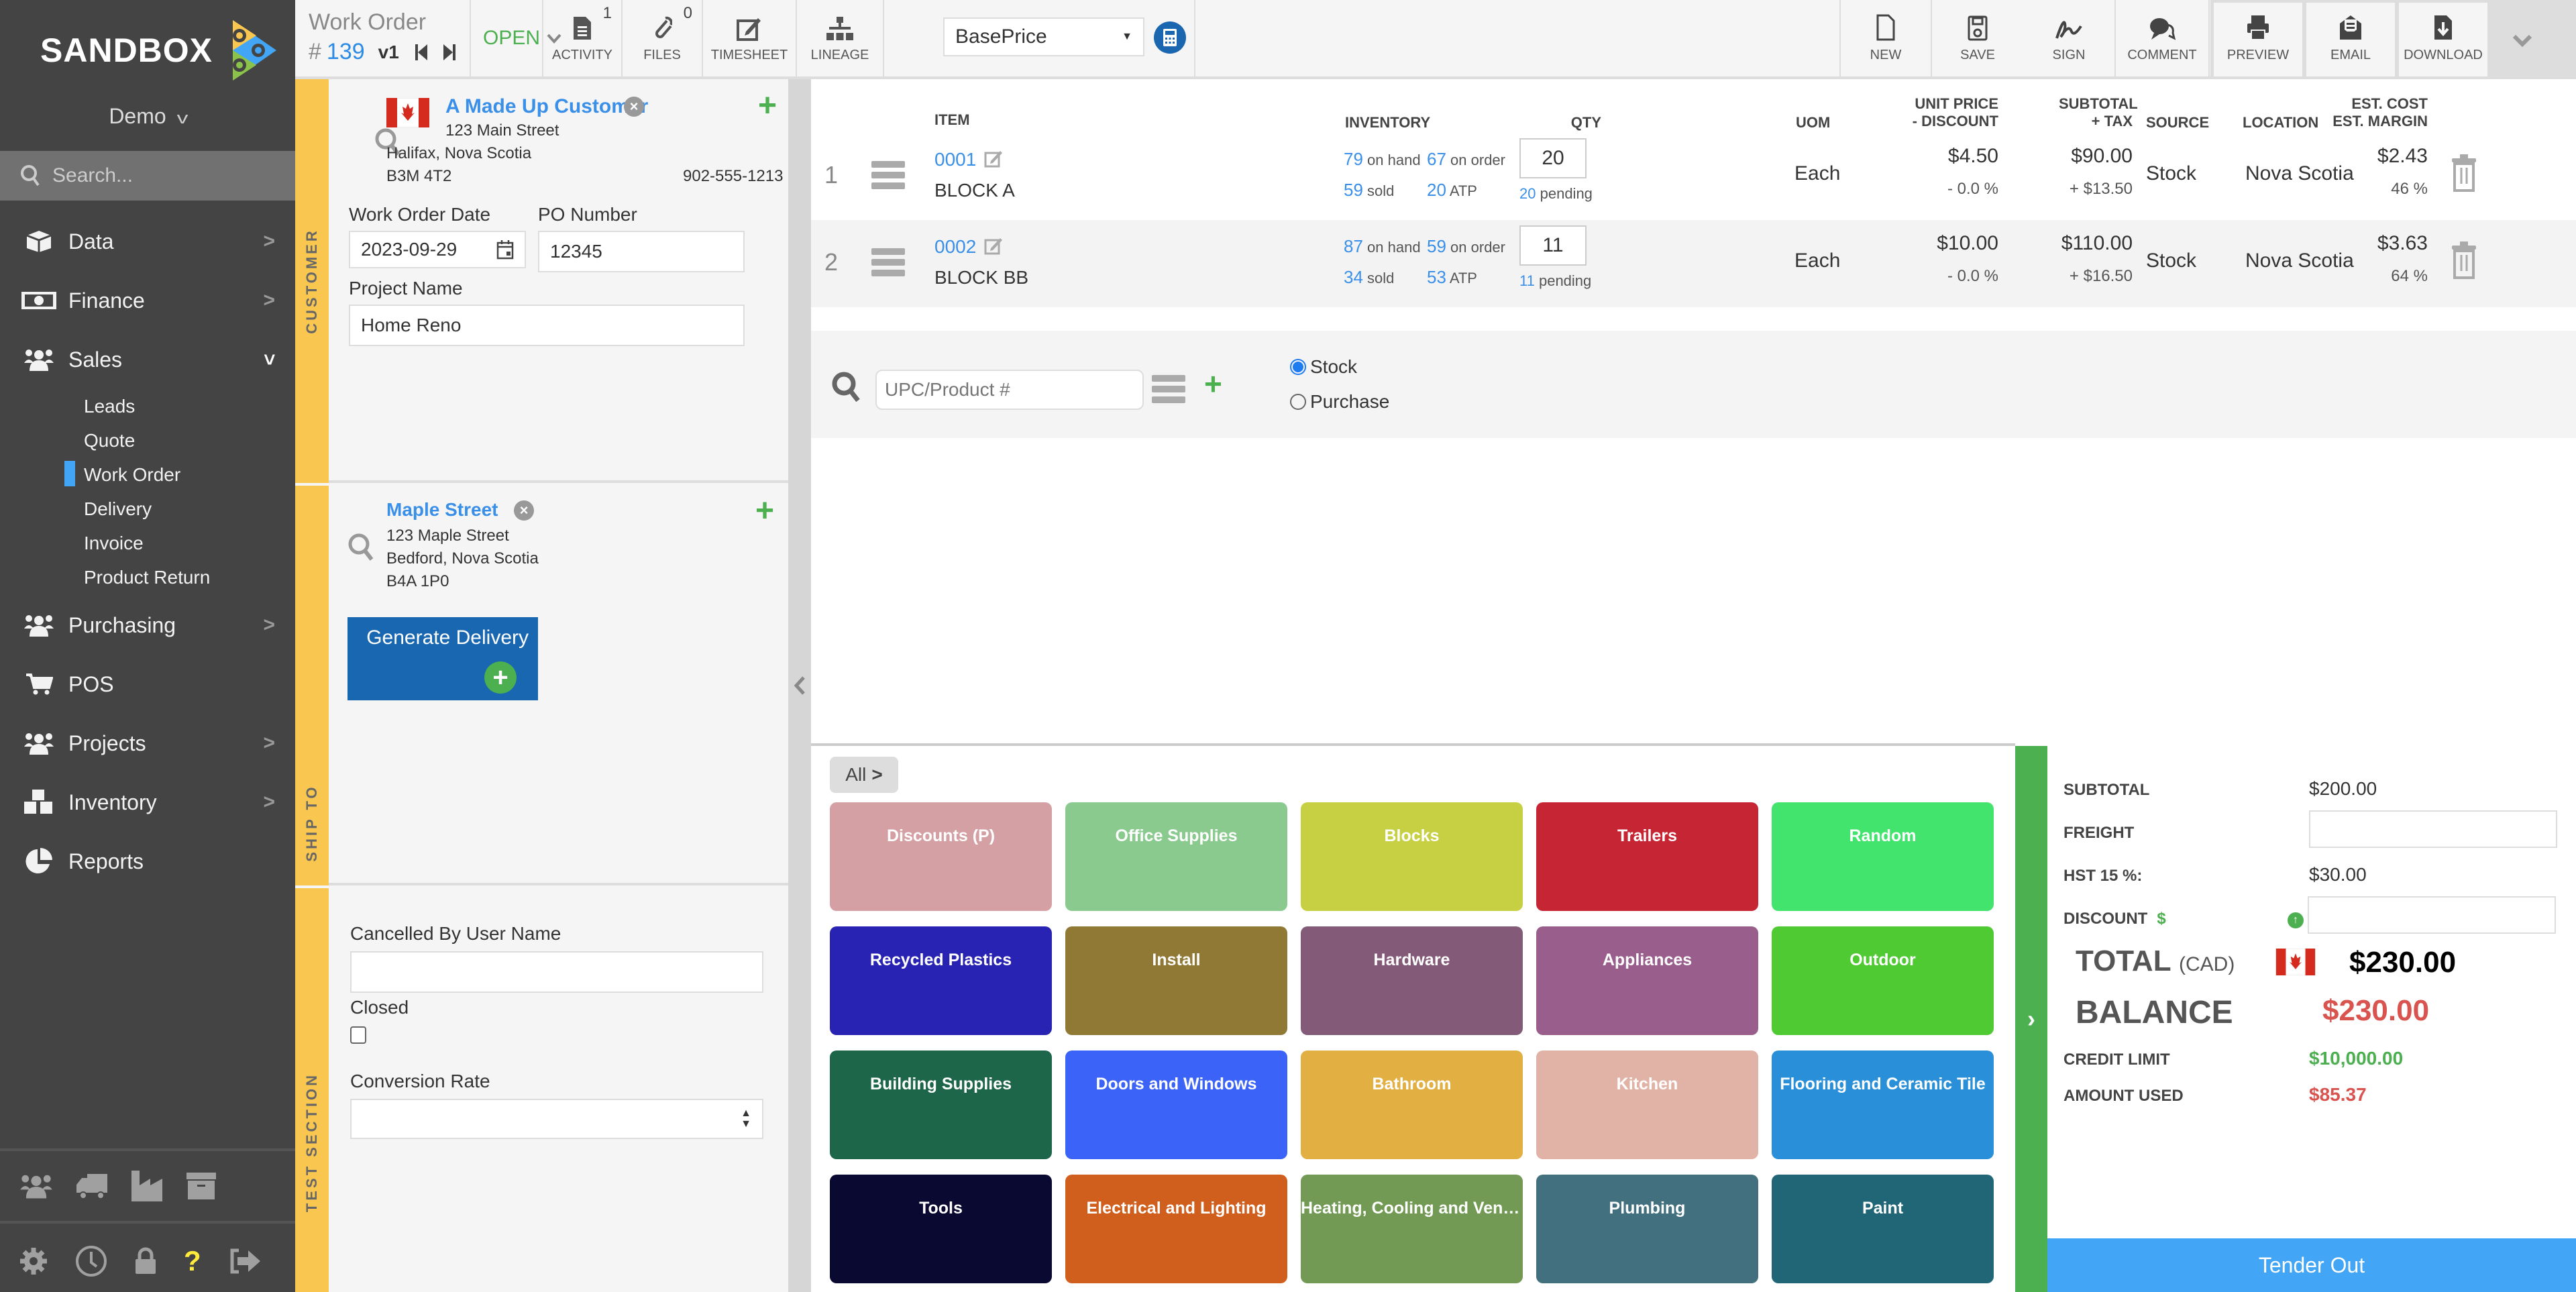 This screenshot has width=2576, height=1292. Describe the element at coordinates (147, 176) in the screenshot. I see `sidebar-search` at that location.